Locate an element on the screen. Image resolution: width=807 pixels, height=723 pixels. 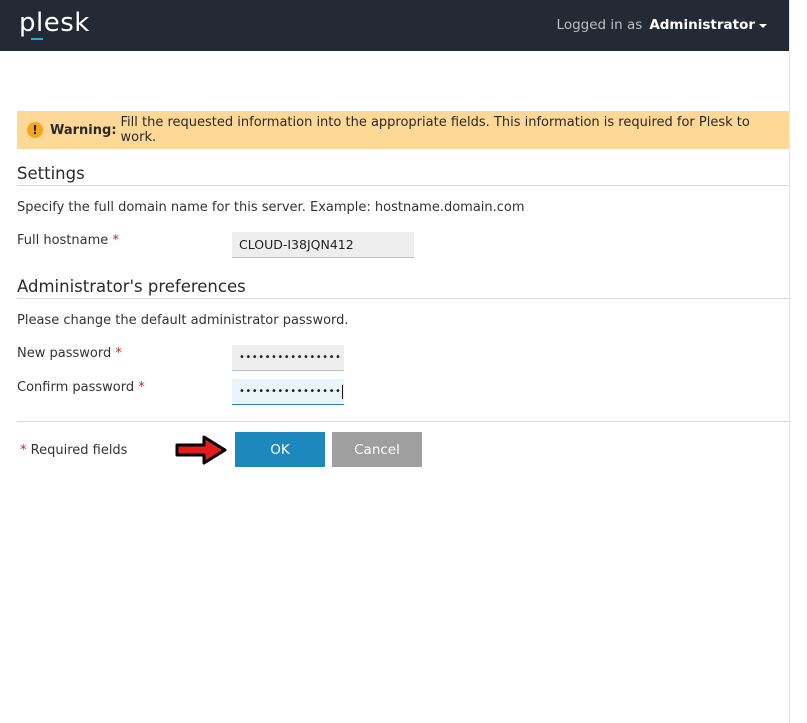
settings-divider is located at coordinates (403, 185).